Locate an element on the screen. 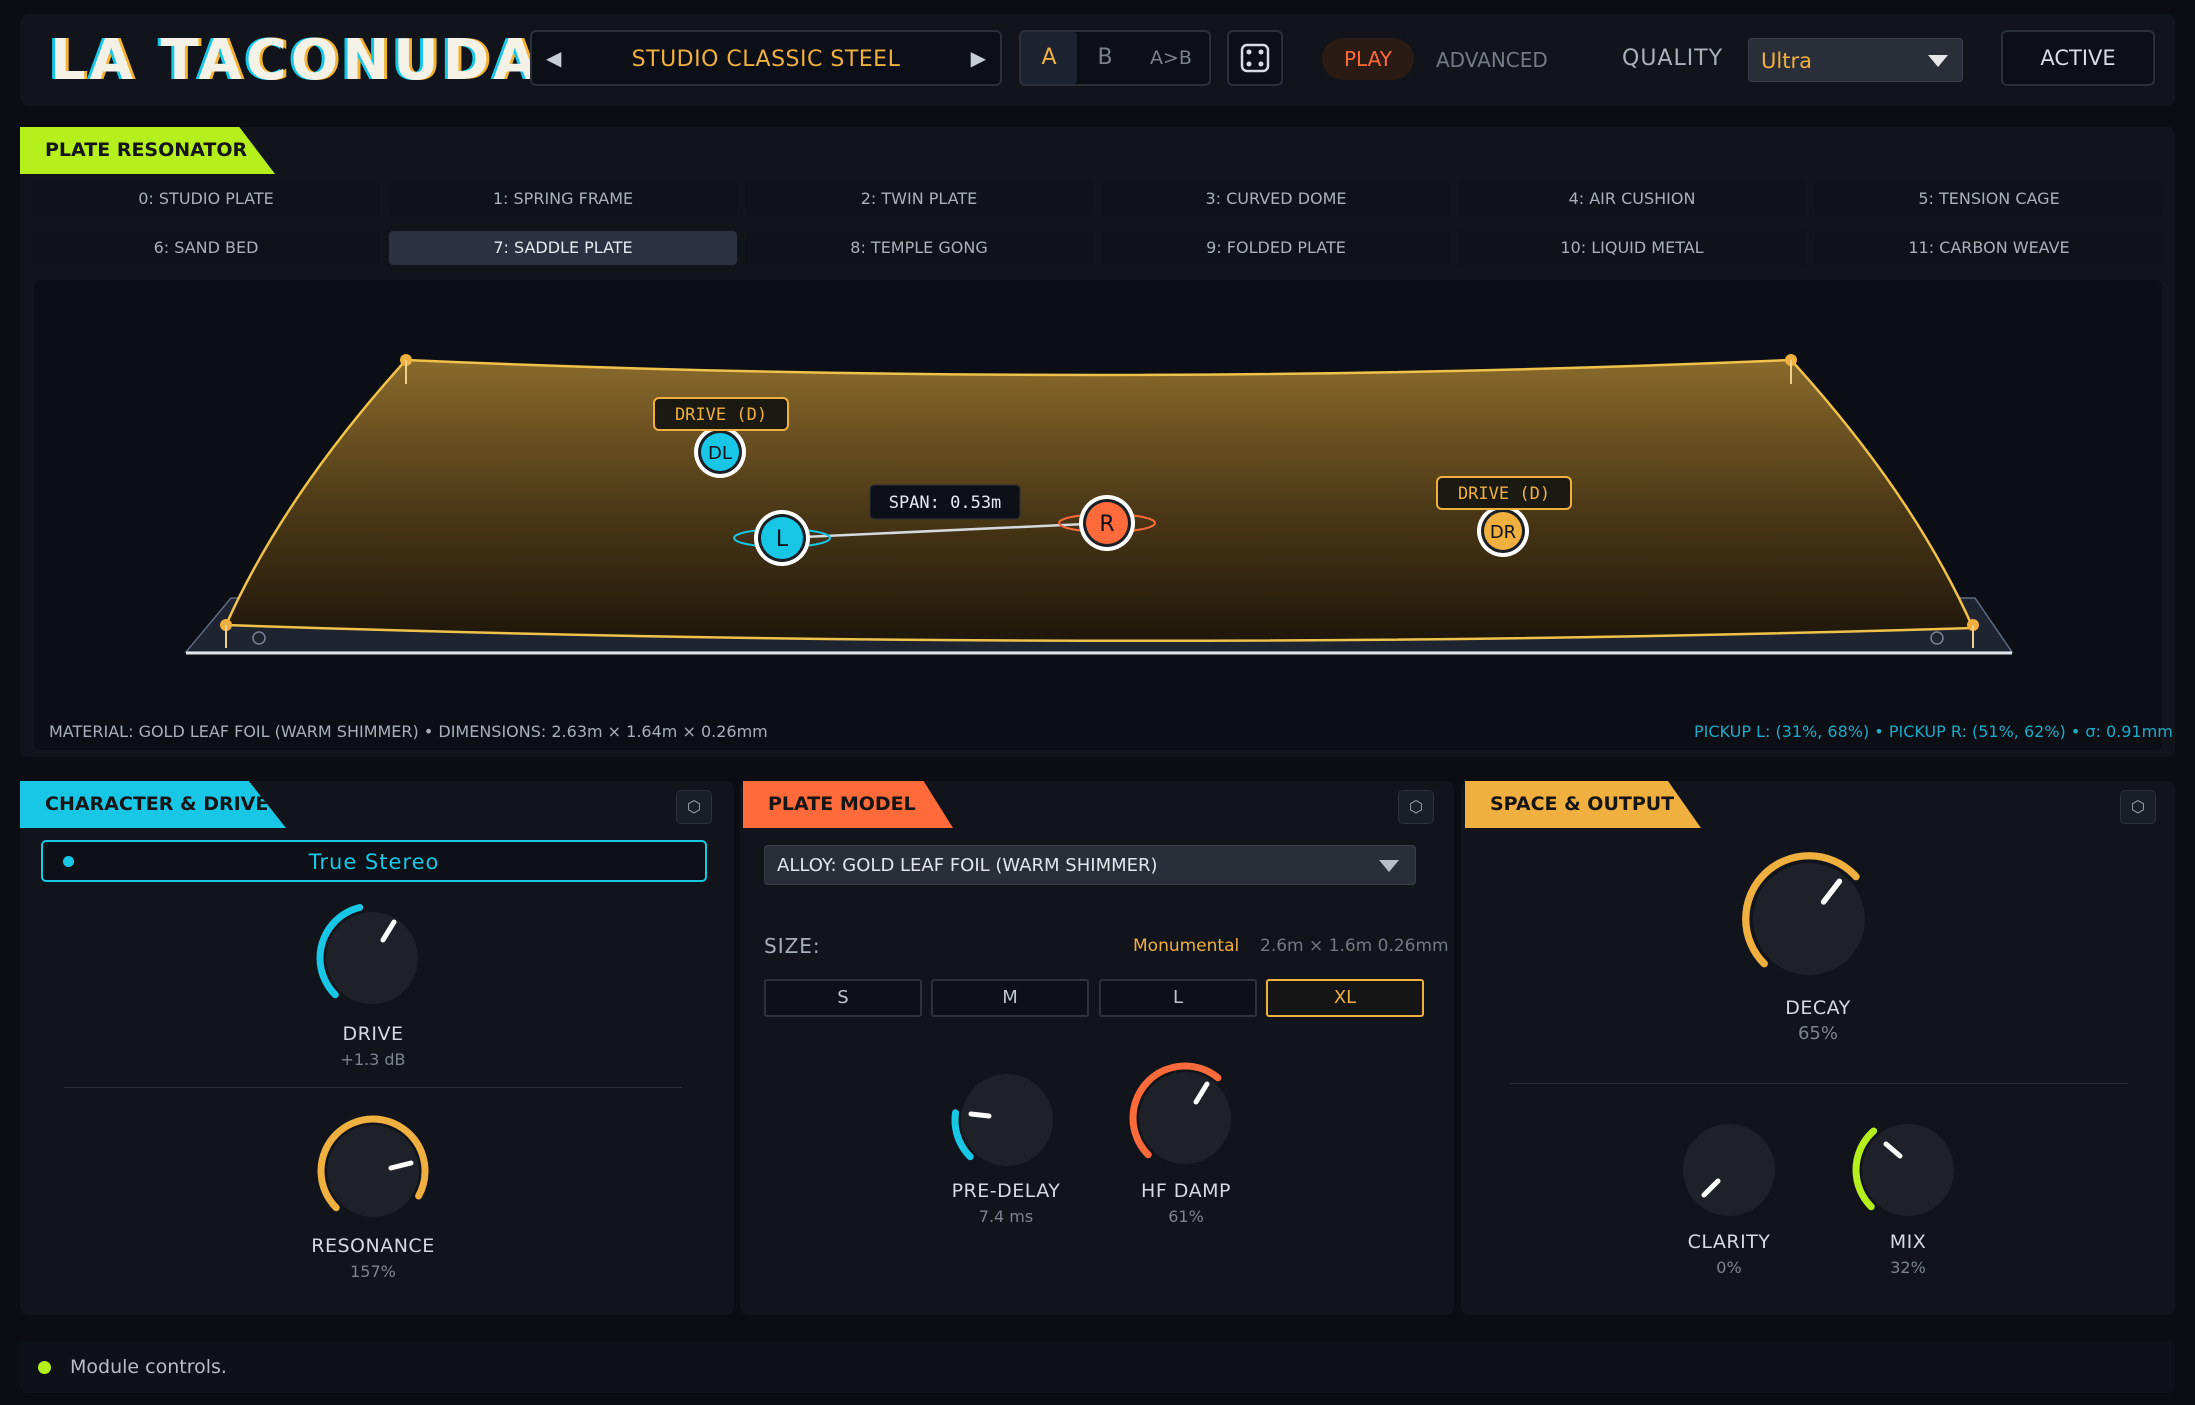 The height and width of the screenshot is (1405, 2195). predelay-pointer is located at coordinates (980, 1115).